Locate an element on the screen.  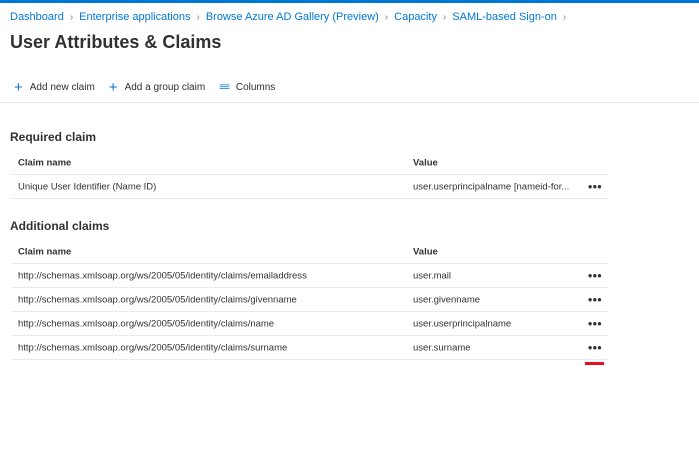
breadcrumb-azure-ad-gallery: Browse Azure AD Gallery (Preview) is located at coordinates (292, 17).